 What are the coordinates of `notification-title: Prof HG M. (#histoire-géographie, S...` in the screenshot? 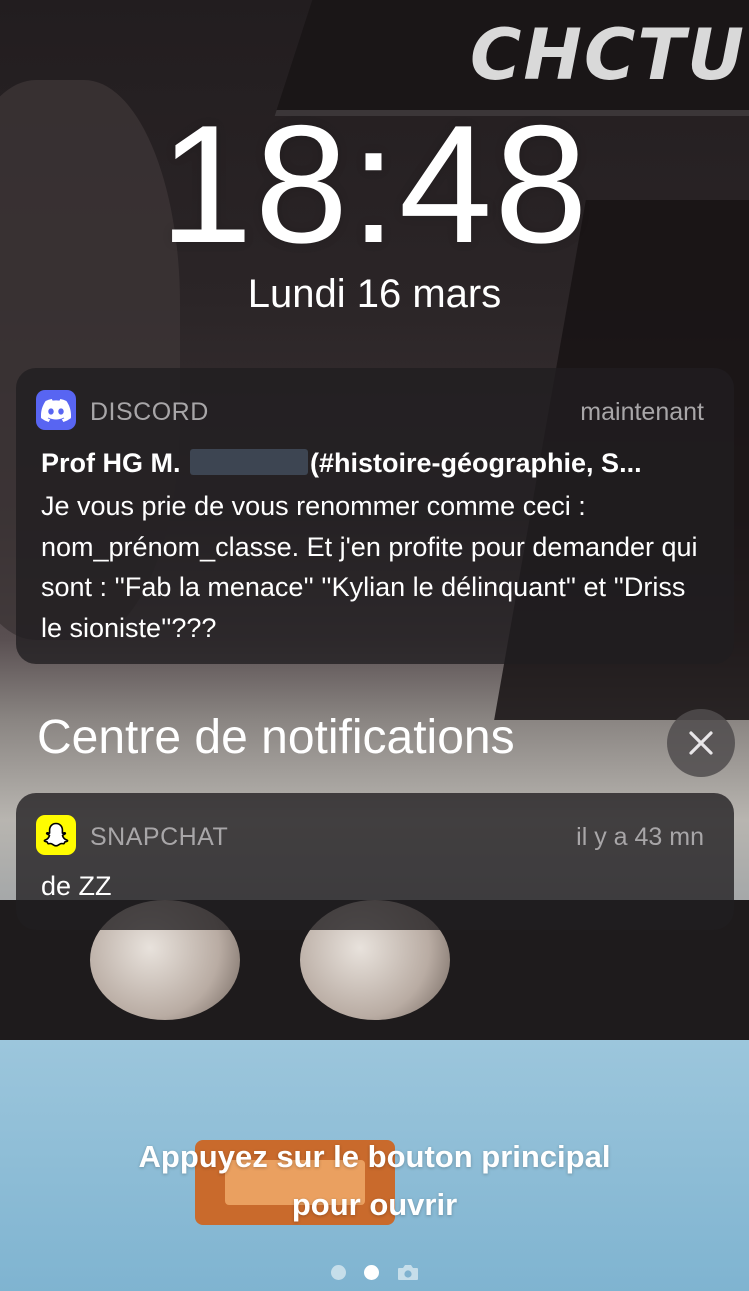 It's located at (375, 463).